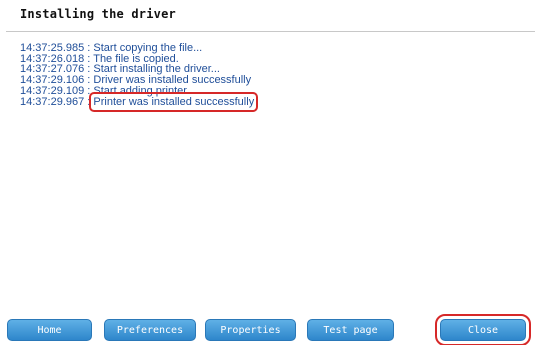 Image resolution: width=535 pixels, height=345 pixels. What do you see at coordinates (98, 14) in the screenshot?
I see `window-title: Installing the driver` at bounding box center [98, 14].